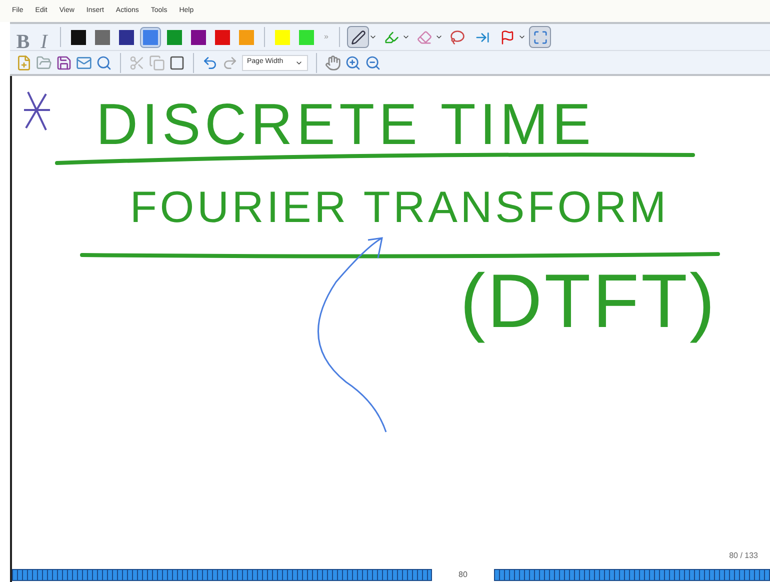  Describe the element at coordinates (482, 37) in the screenshot. I see `insert-space-icon` at that location.